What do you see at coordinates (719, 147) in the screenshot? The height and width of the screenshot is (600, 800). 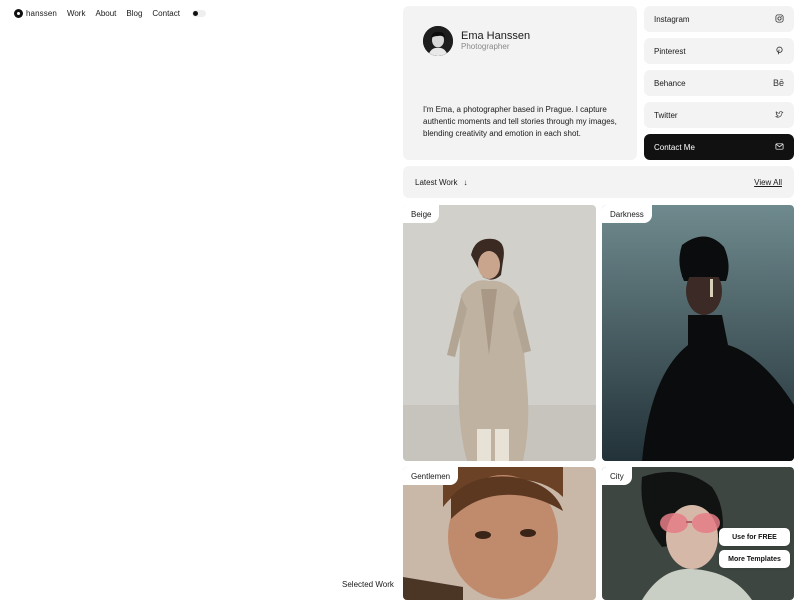 I see `contact-me-button: Contact Me` at bounding box center [719, 147].